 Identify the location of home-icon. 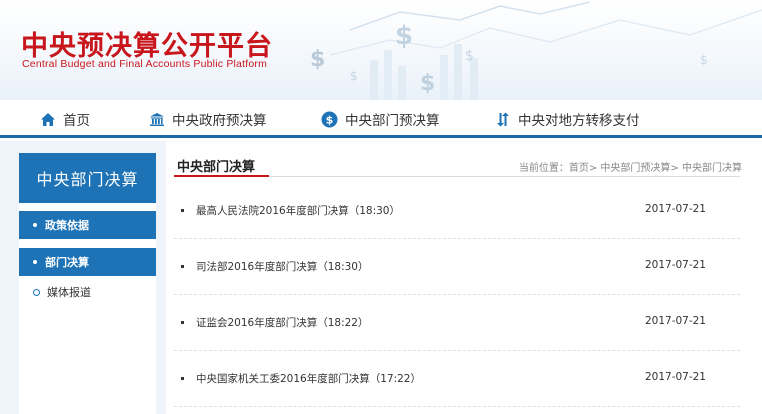
(48, 119).